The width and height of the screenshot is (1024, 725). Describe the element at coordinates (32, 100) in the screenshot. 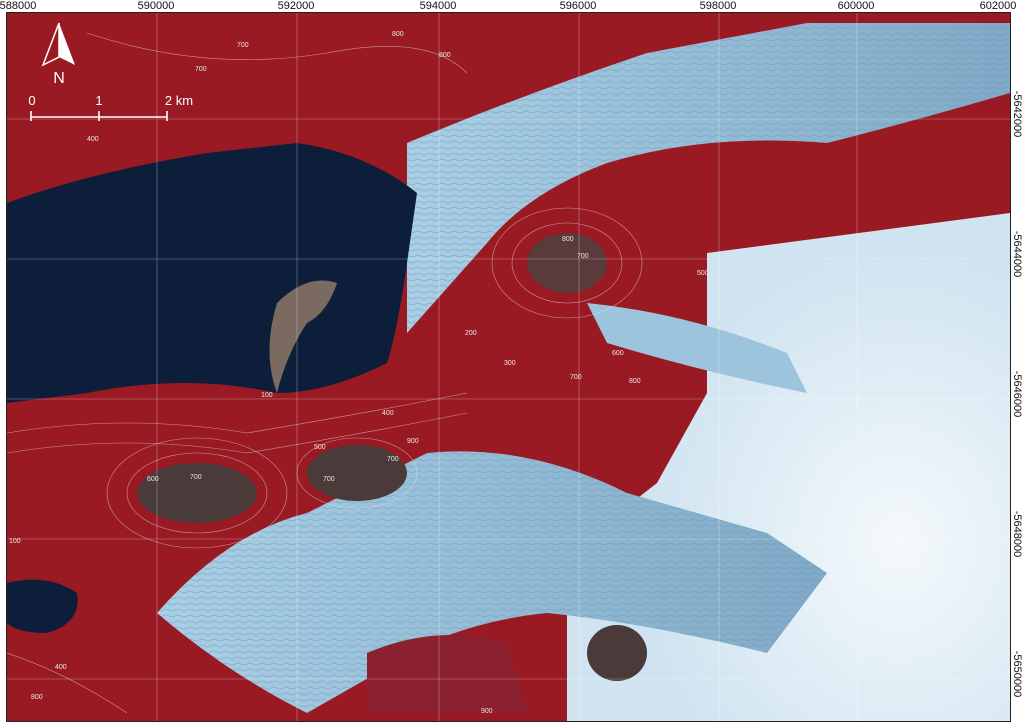

I see `scale-label: 0` at that location.